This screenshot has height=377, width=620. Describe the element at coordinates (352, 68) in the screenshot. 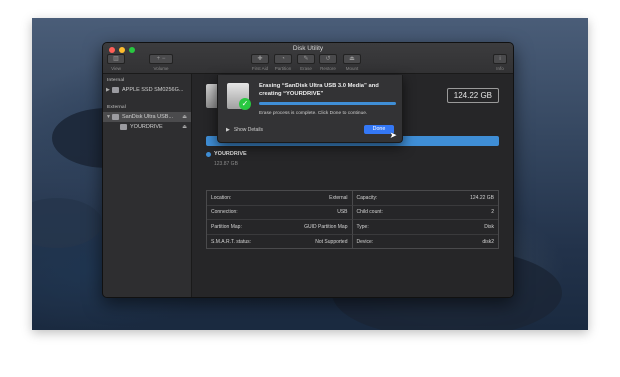

I see `toolbar-label: Mount` at that location.